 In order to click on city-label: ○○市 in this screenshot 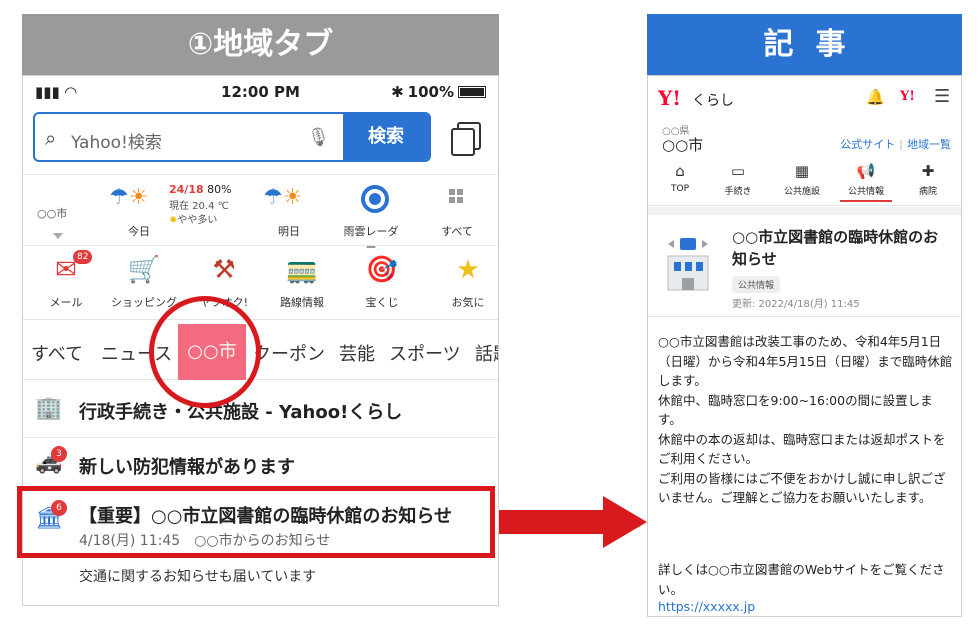, I will do `click(683, 145)`.